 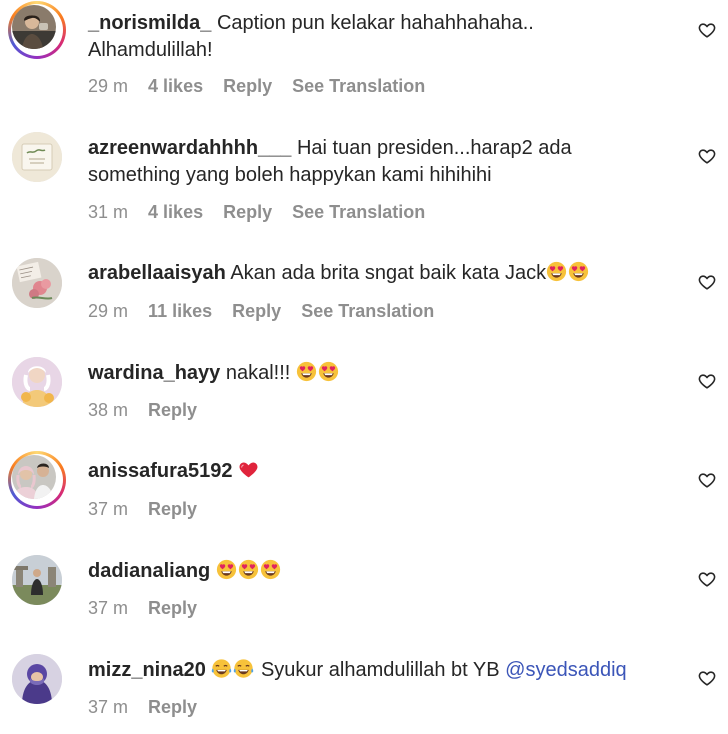 I want to click on mention-link: @syedsaddiq, so click(x=565, y=670).